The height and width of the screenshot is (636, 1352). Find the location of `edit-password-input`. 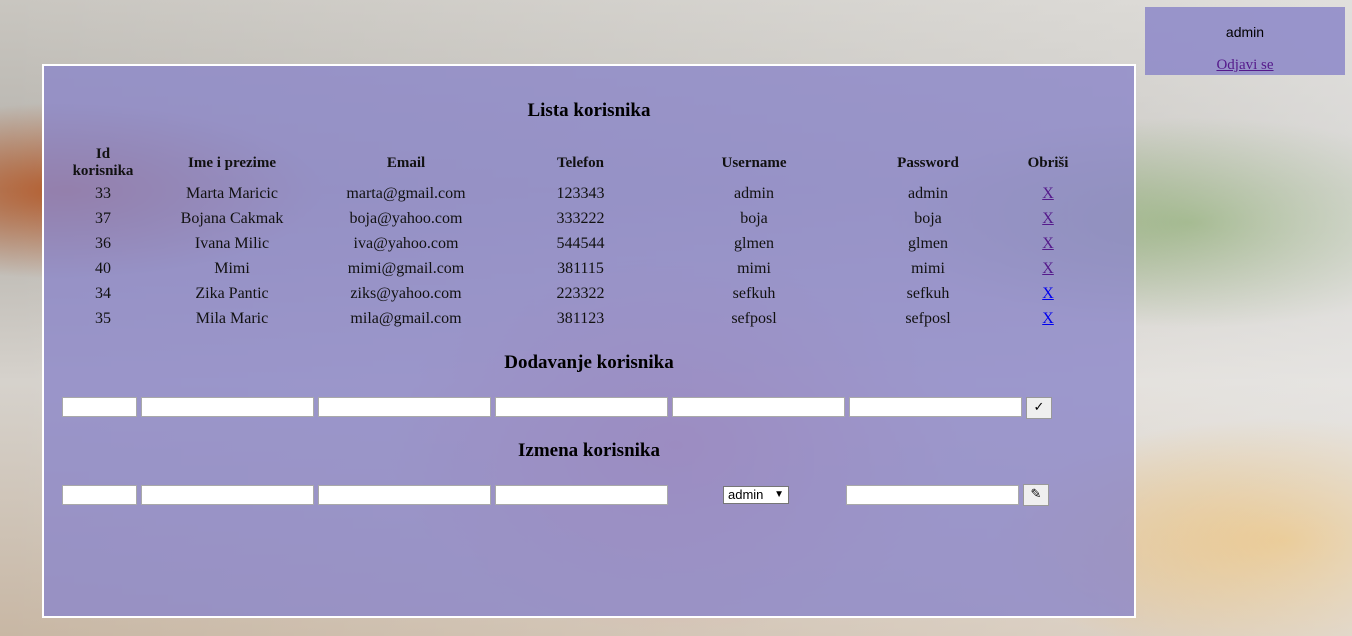

edit-password-input is located at coordinates (932, 495).